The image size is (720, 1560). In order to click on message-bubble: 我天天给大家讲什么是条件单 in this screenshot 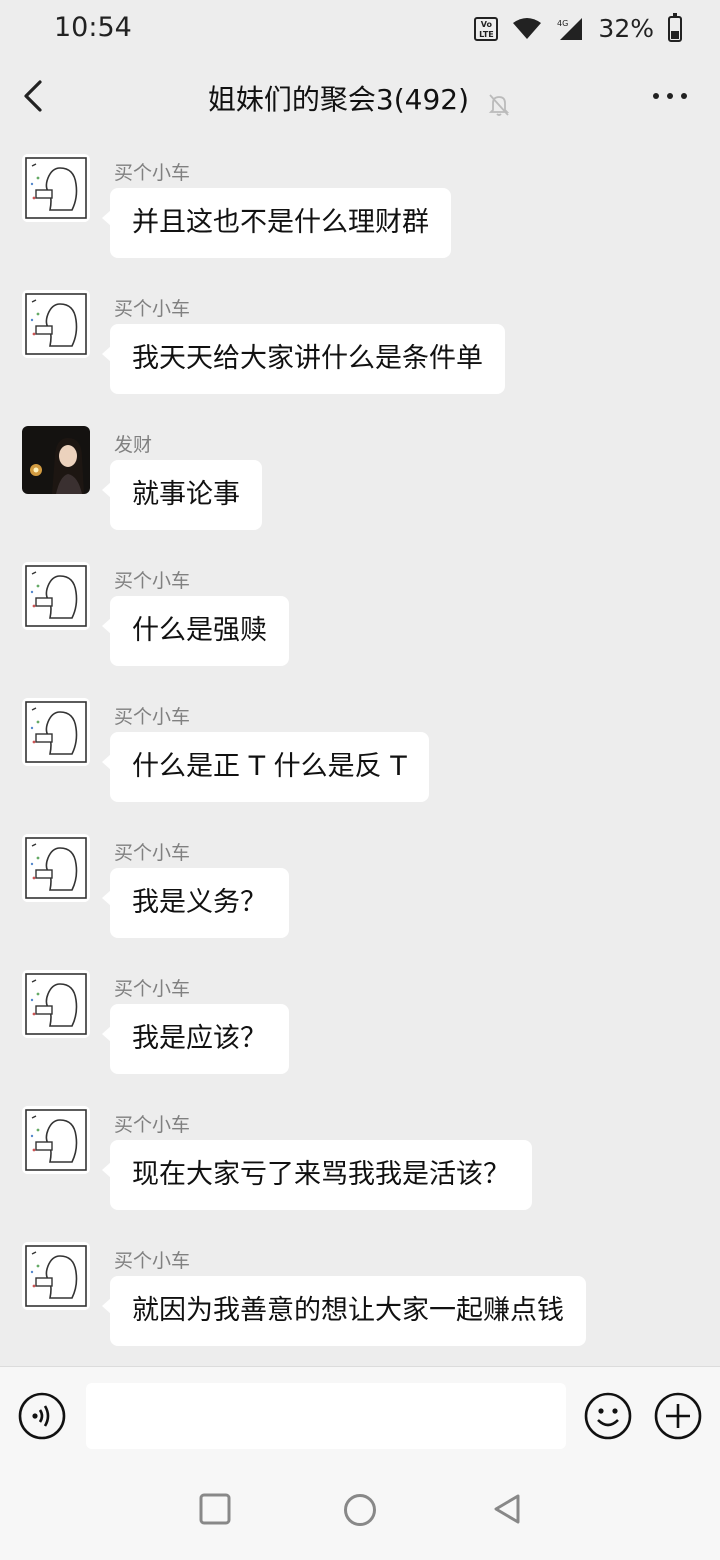, I will do `click(303, 359)`.